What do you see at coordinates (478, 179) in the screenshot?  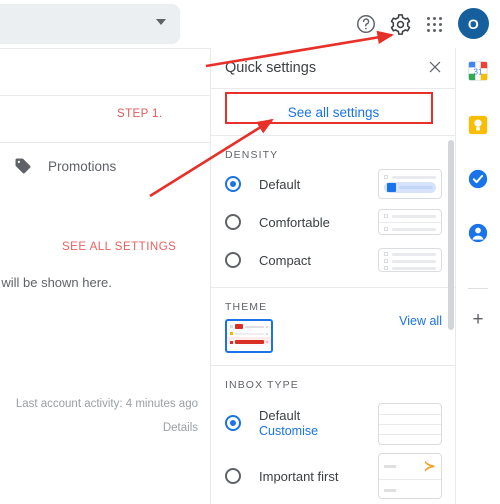 I see `tasks-icon` at bounding box center [478, 179].